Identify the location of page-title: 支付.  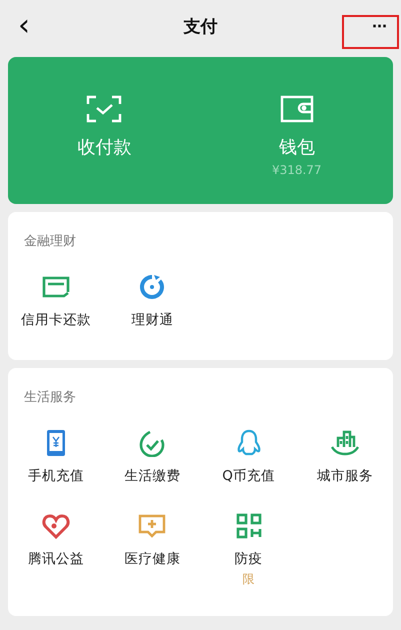
(201, 26).